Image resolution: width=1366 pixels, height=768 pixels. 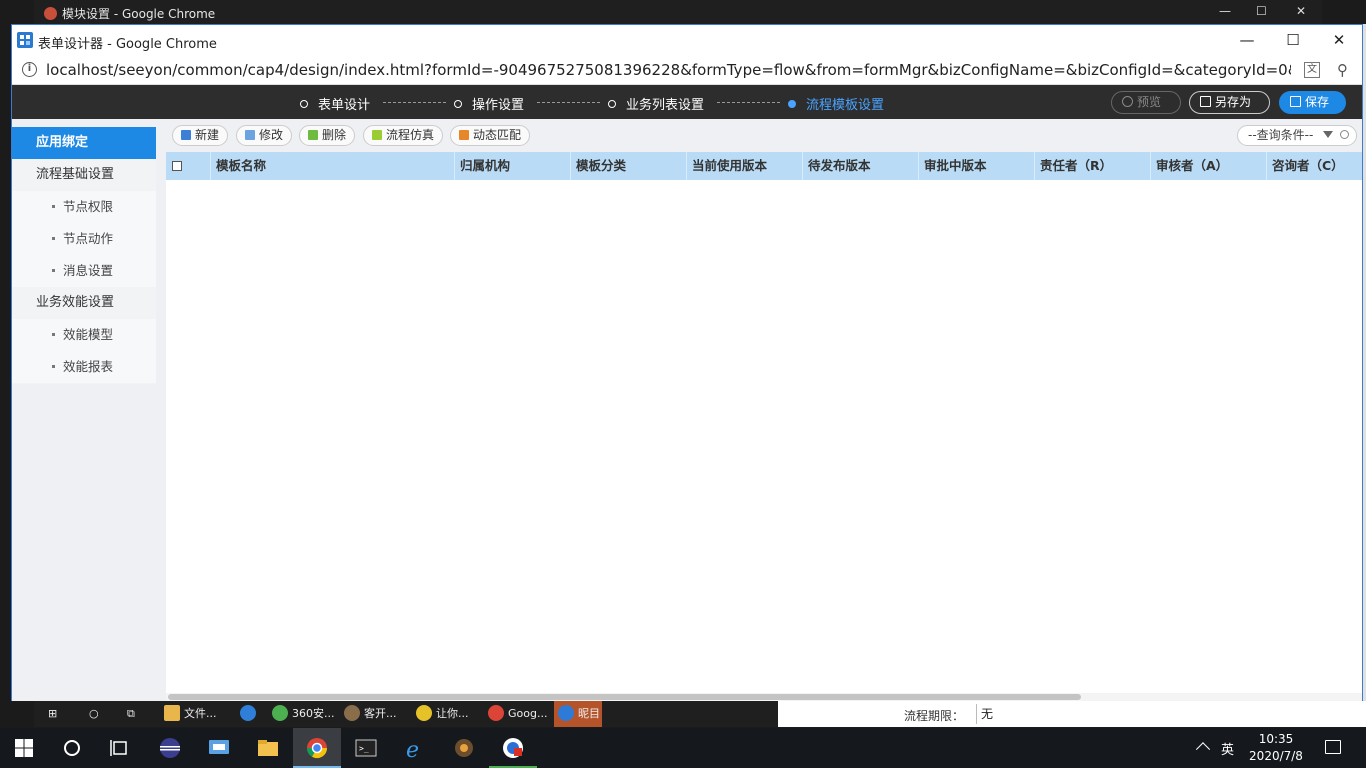 What do you see at coordinates (414, 102) in the screenshot?
I see `step-separator` at bounding box center [414, 102].